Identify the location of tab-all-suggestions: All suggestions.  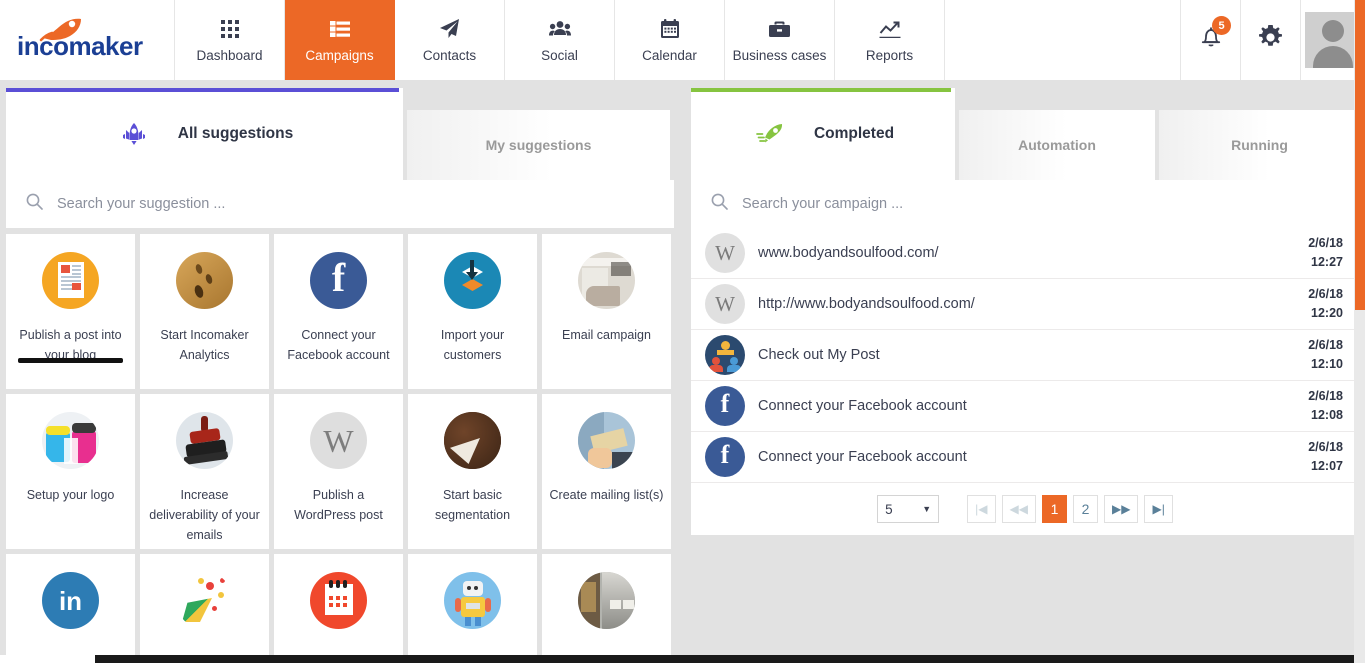
(206, 134).